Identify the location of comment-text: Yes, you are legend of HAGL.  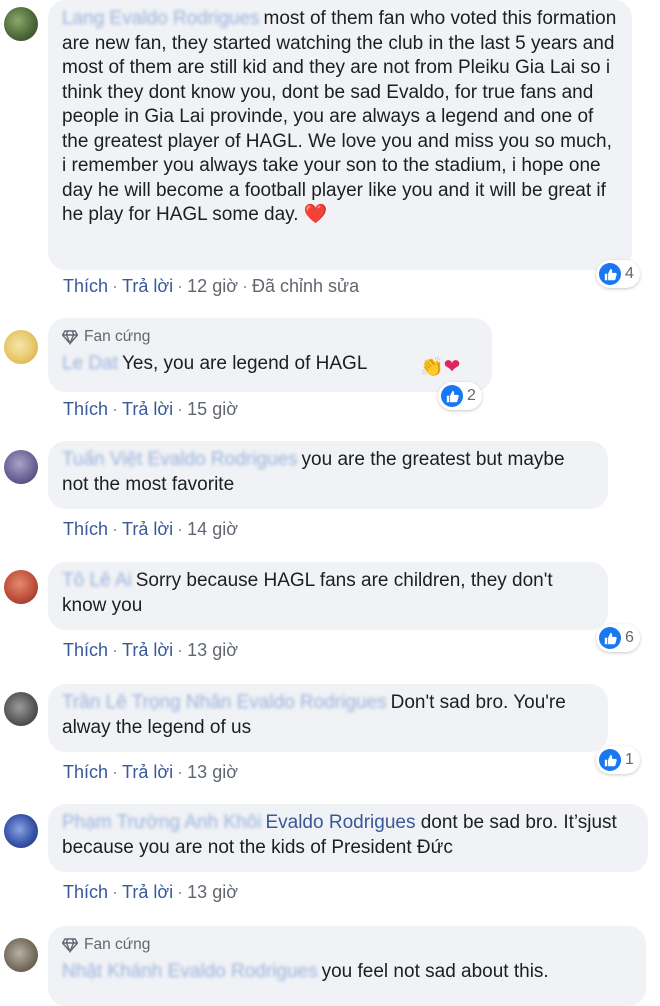
(244, 363).